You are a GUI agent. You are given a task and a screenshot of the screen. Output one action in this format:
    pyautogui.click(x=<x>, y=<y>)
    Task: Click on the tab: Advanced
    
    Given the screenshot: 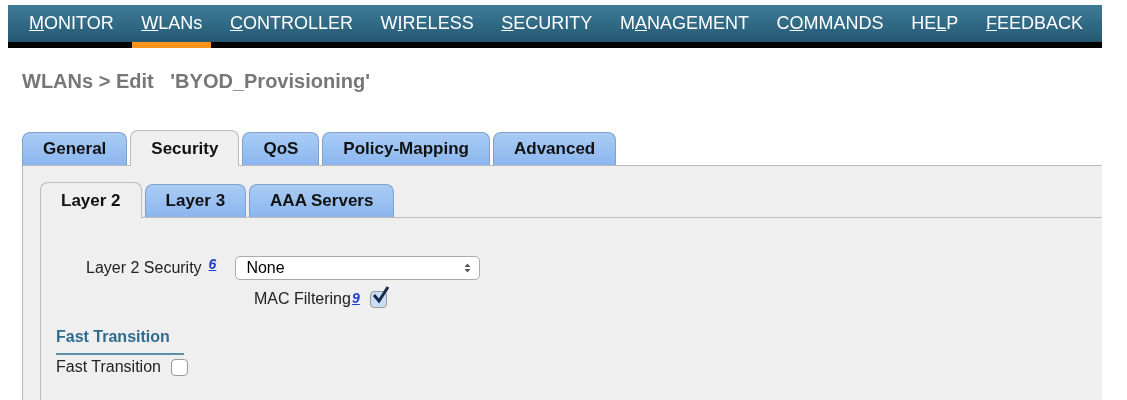 What is the action you would take?
    pyautogui.click(x=555, y=148)
    